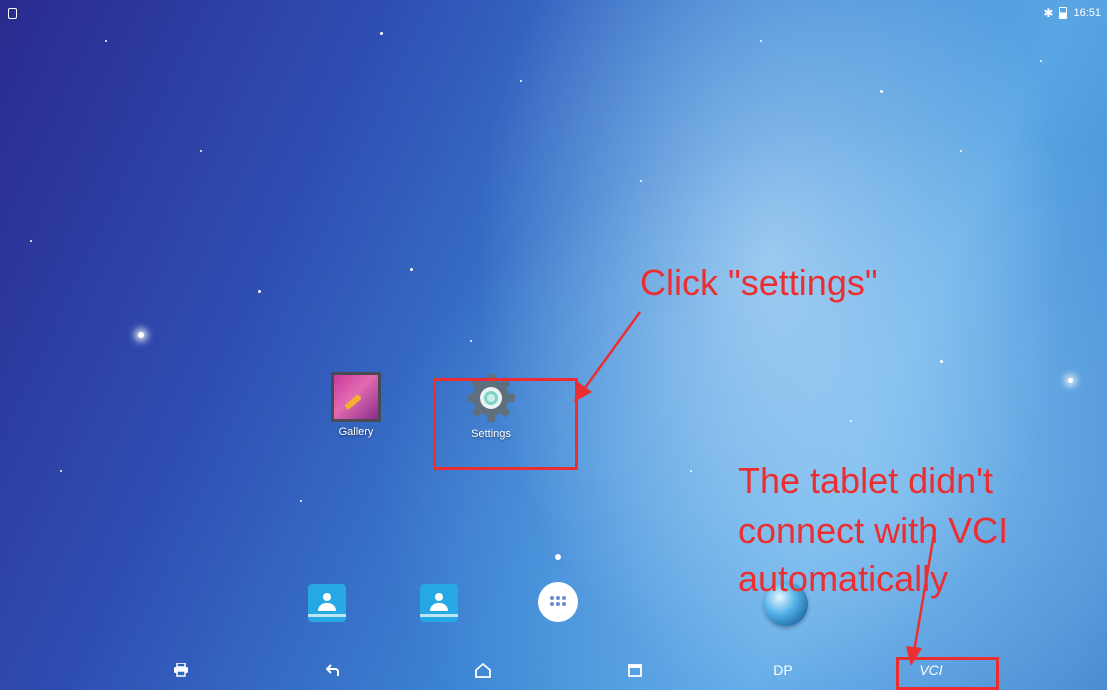 The height and width of the screenshot is (690, 1107). What do you see at coordinates (873, 530) in the screenshot?
I see `vci-note-line2: connect with VCI` at bounding box center [873, 530].